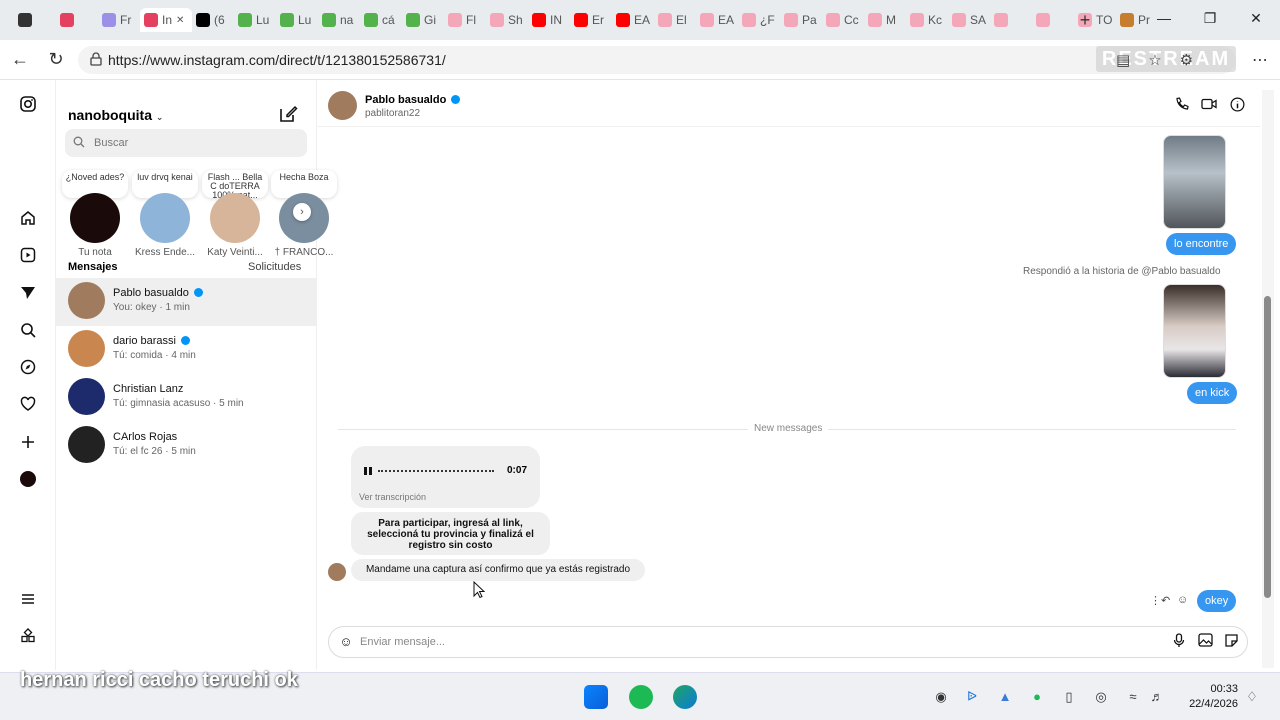 This screenshot has width=1280, height=720. What do you see at coordinates (1037, 696) in the screenshot?
I see `spotify-tray-icon: ●` at bounding box center [1037, 696].